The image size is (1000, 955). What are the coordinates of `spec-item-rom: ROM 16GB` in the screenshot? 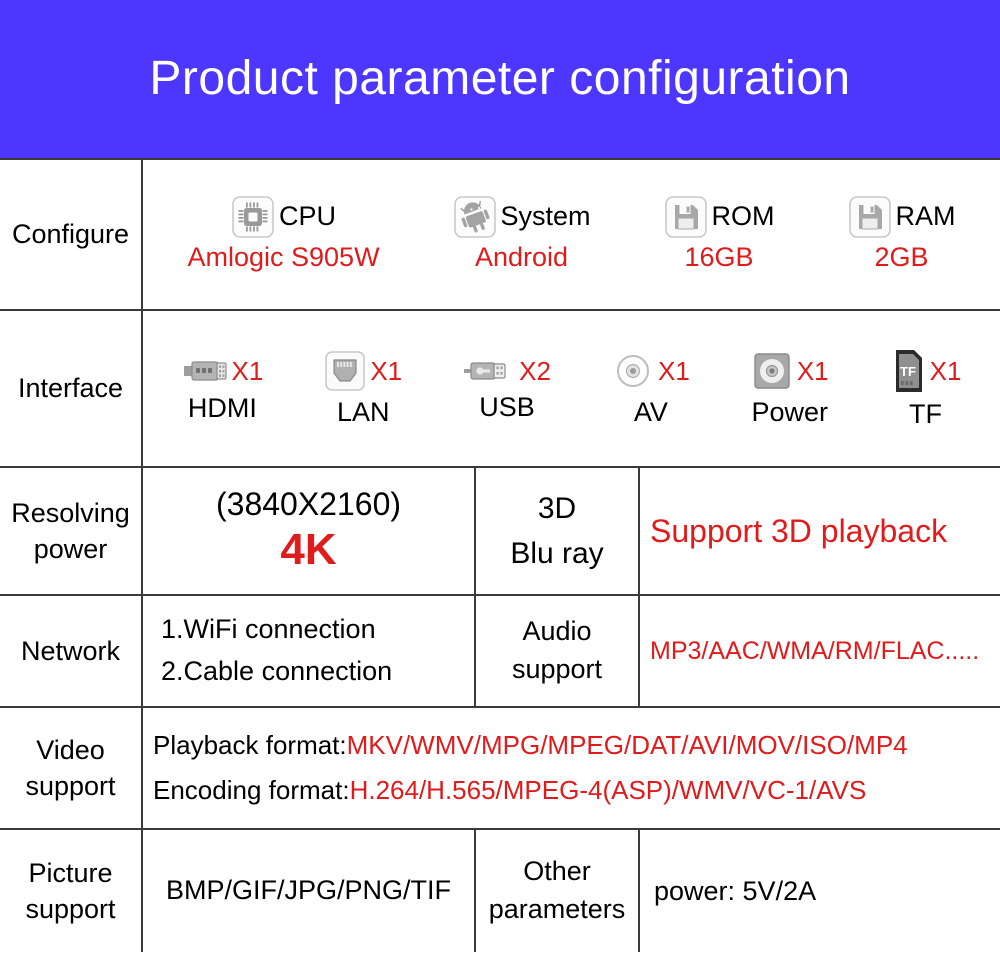 It's located at (719, 235).